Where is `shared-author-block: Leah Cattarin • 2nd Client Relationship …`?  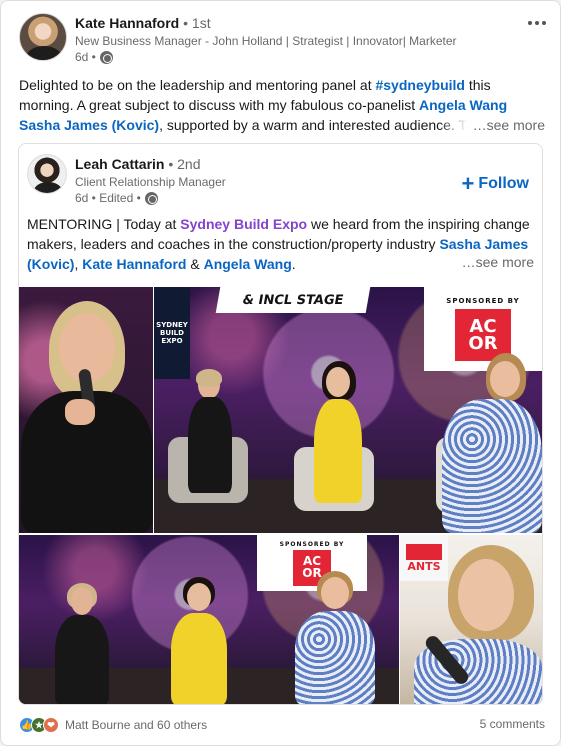
shared-author-block: Leah Cattarin • 2nd Client Relationship … is located at coordinates (150, 180).